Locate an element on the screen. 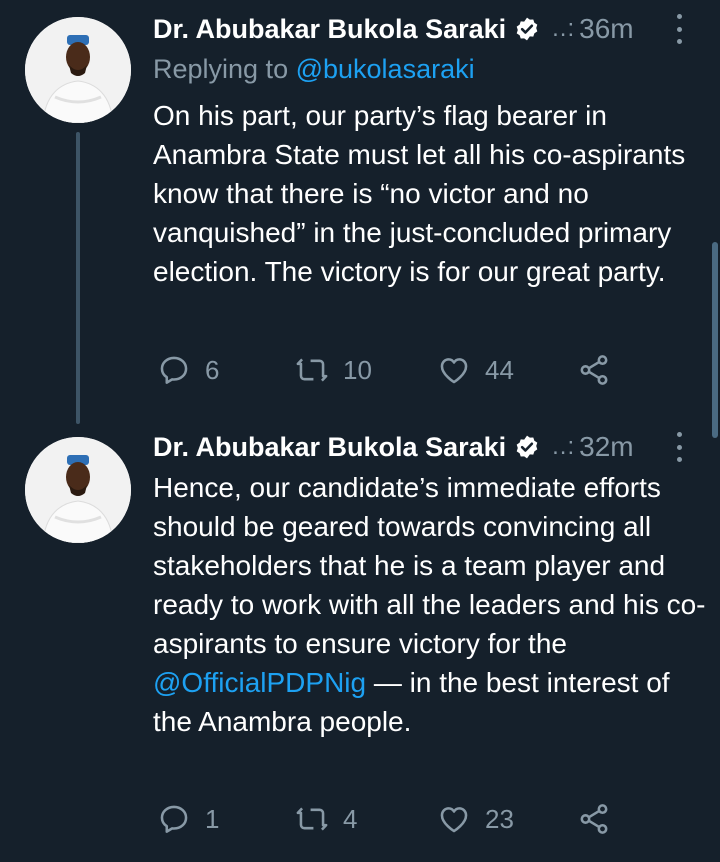 The height and width of the screenshot is (862, 720). tweet-header: Dr. Abubakar Bukola Saraki ..: 32m is located at coordinates (393, 447).